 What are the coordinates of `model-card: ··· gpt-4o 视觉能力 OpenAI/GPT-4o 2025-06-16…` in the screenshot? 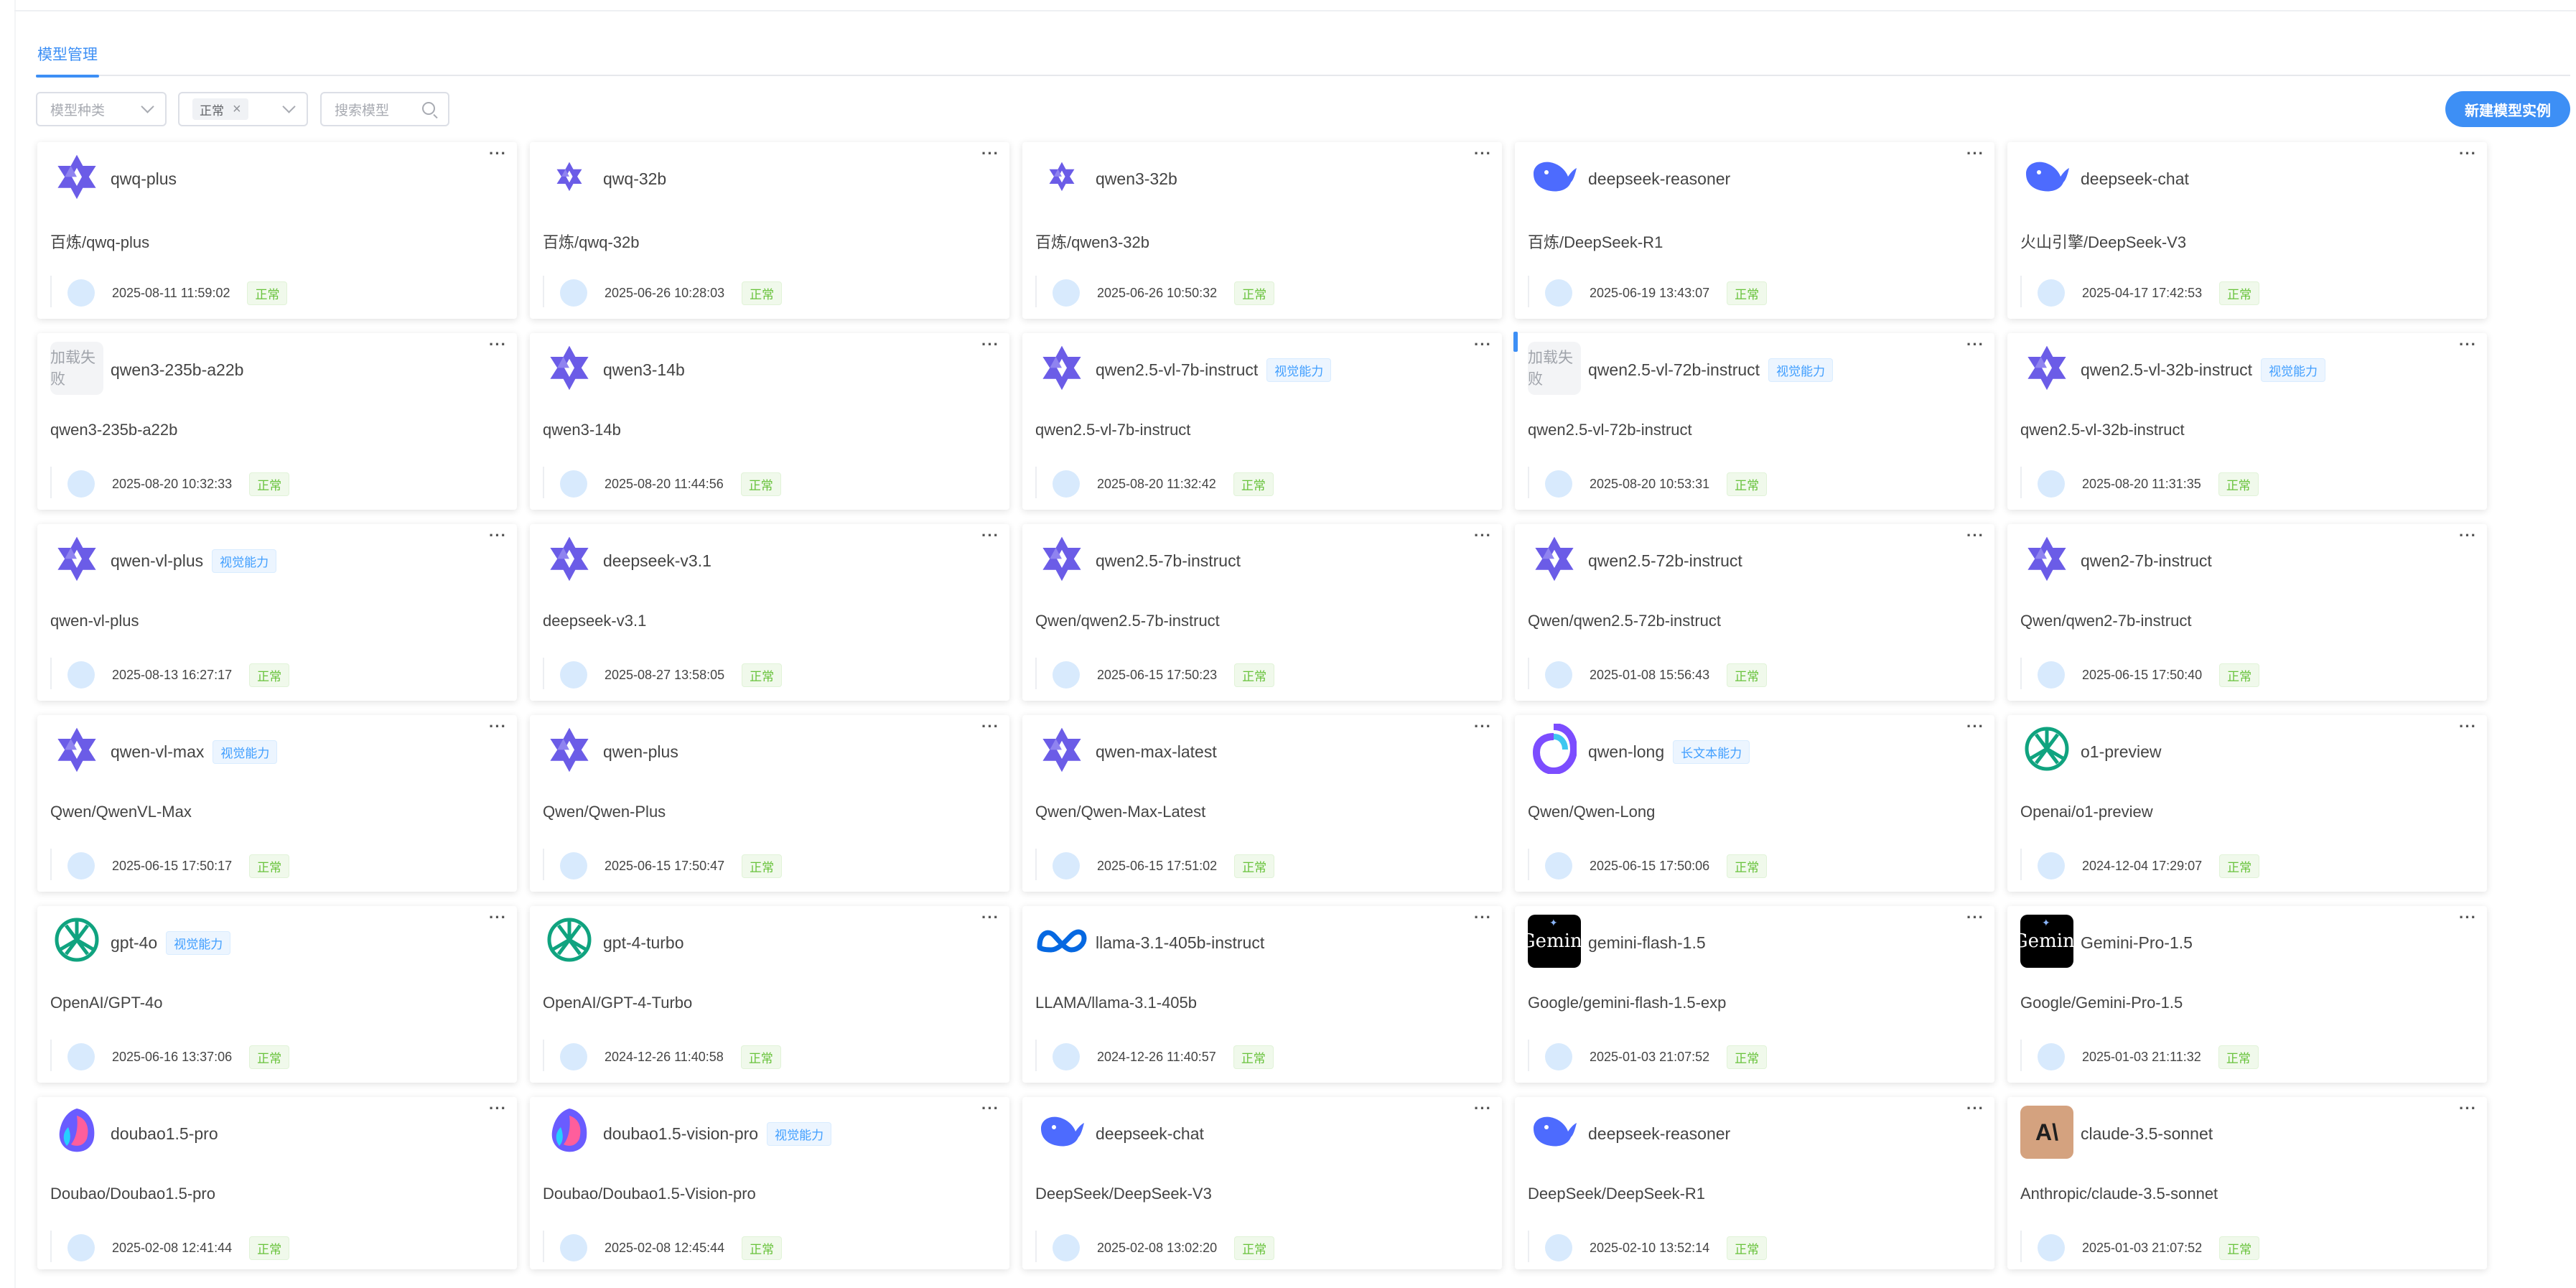 It's located at (277, 994).